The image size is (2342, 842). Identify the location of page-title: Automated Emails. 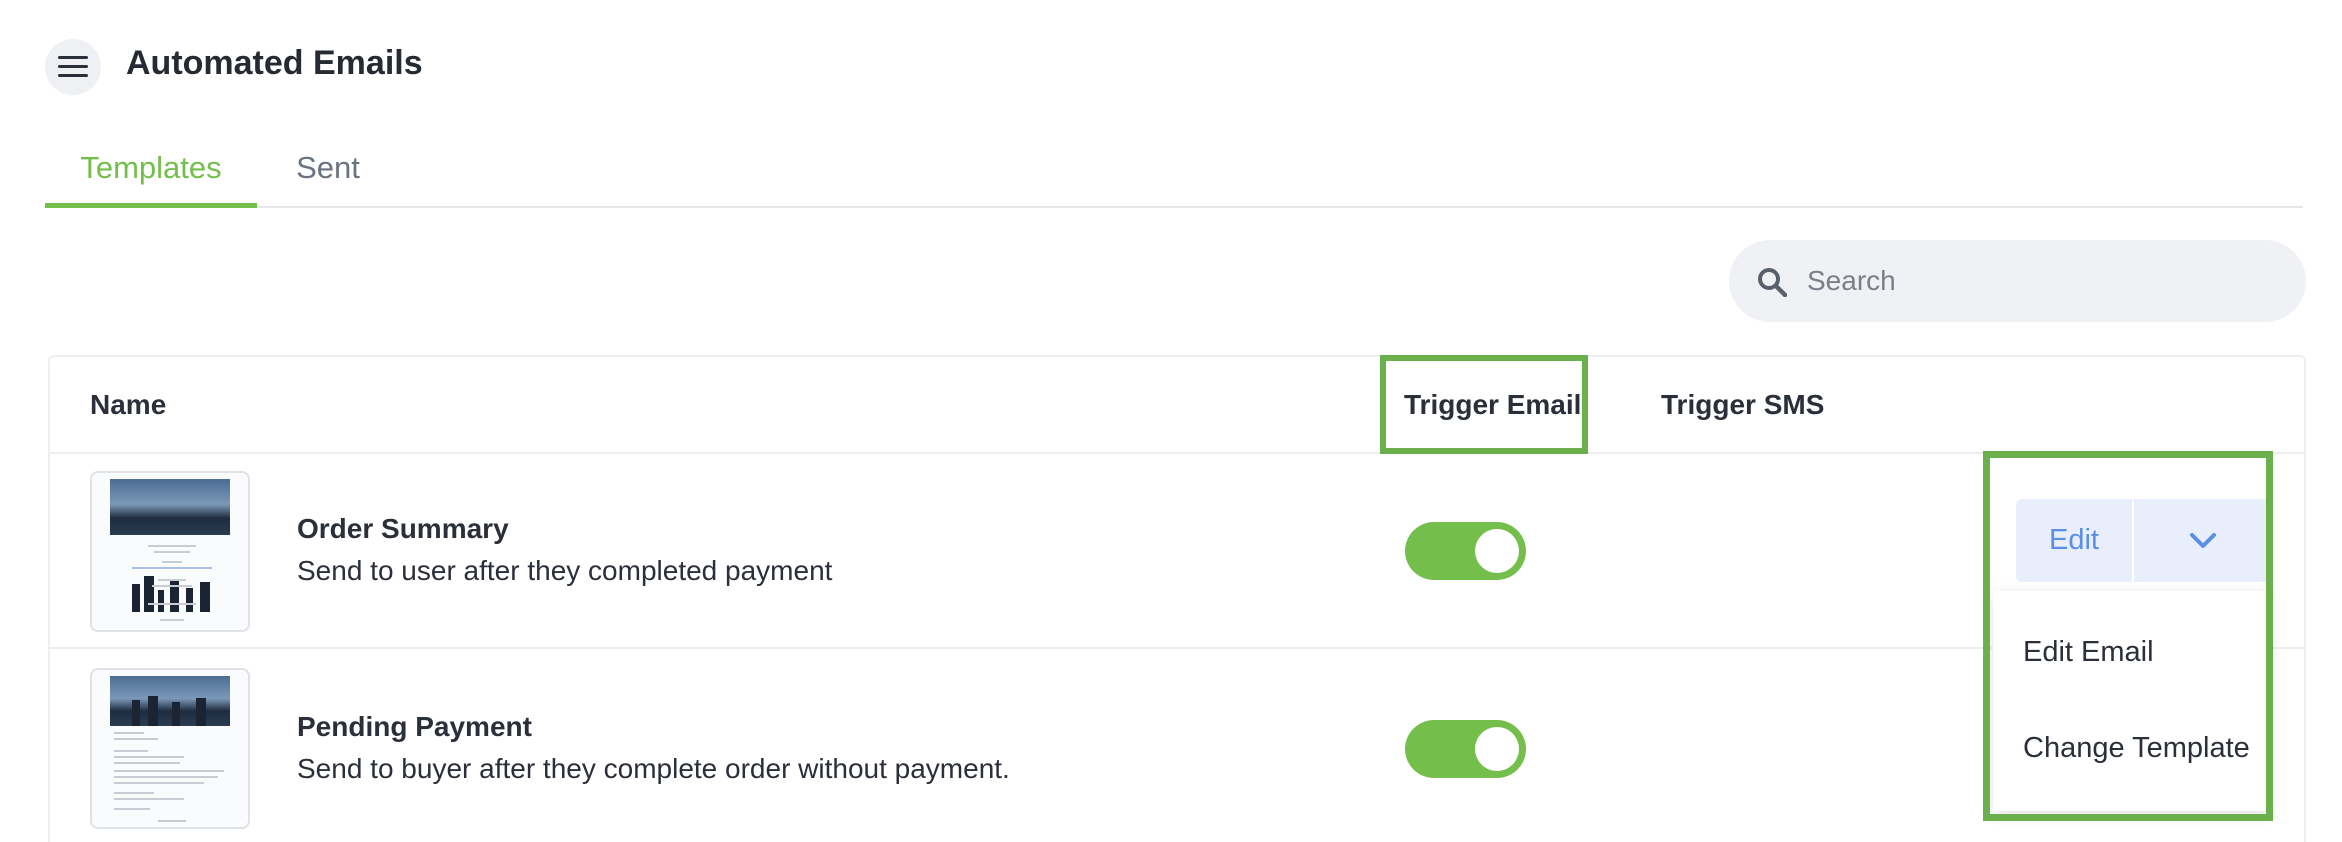
(274, 63).